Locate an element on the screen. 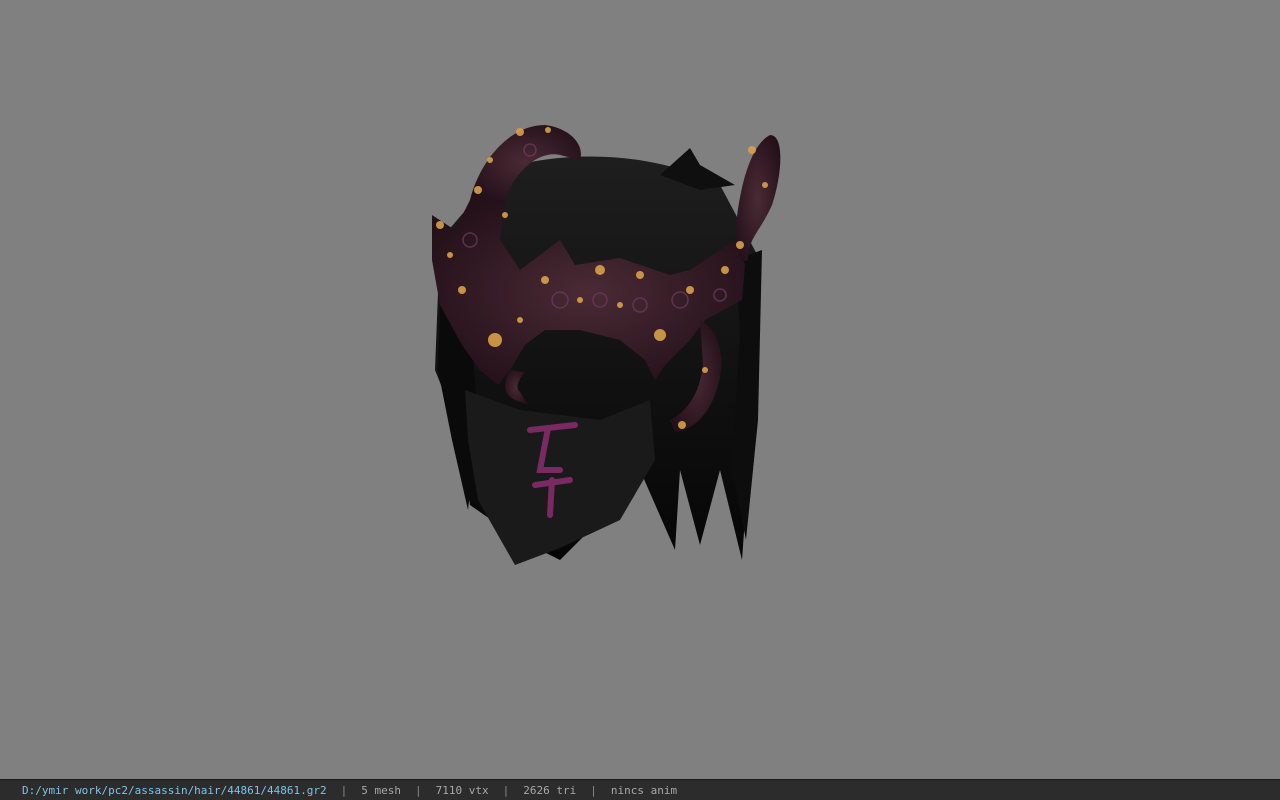 This screenshot has height=800, width=1280. vertex-count: 7110 vtx is located at coordinates (462, 790).